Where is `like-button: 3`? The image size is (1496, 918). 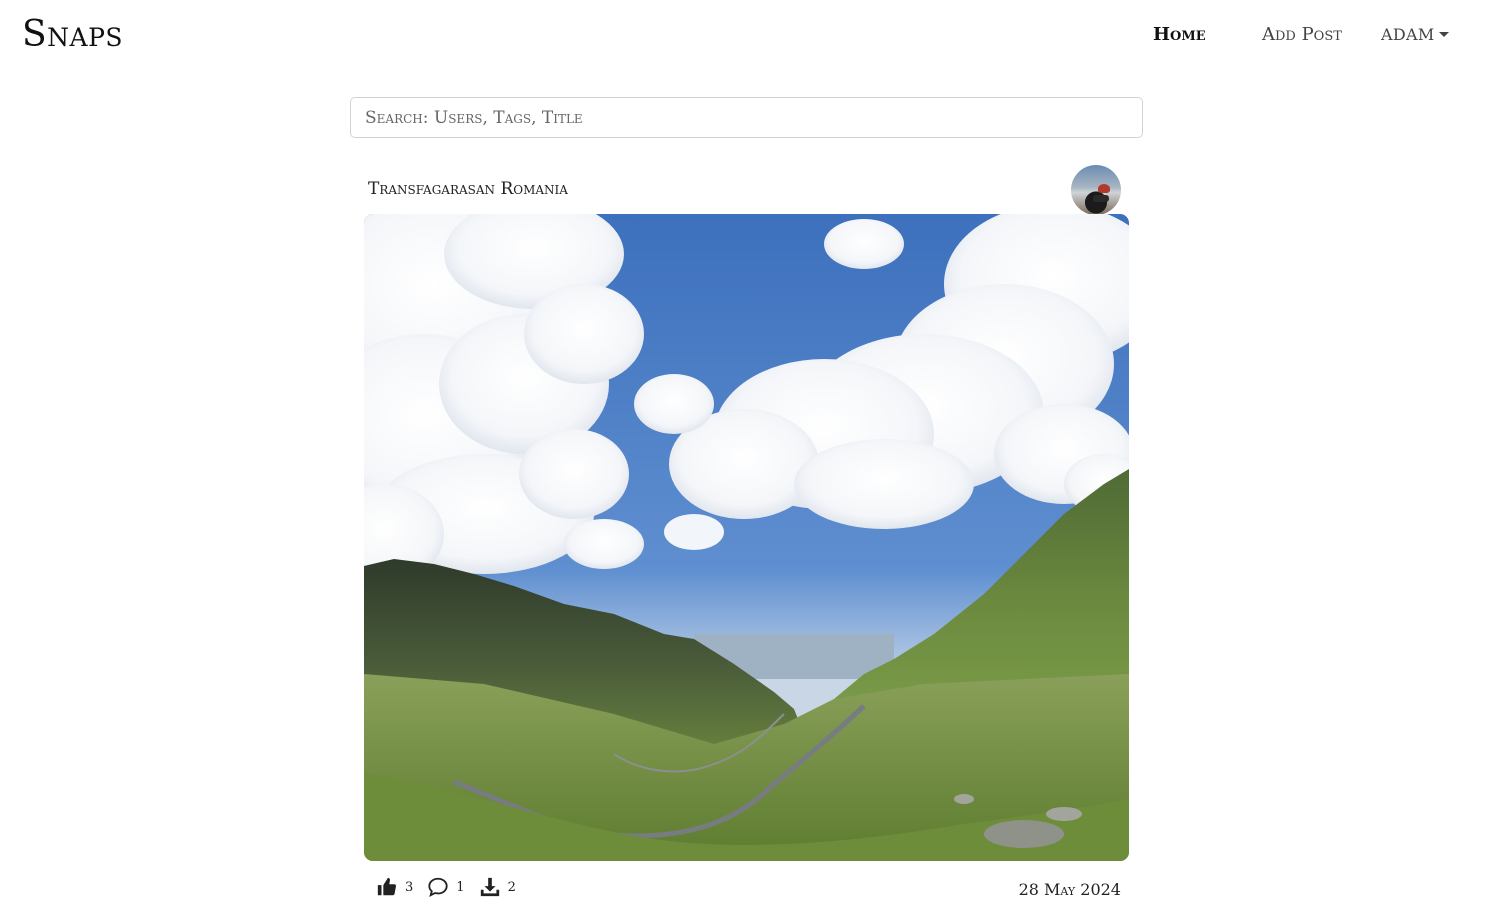 like-button: 3 is located at coordinates (394, 887).